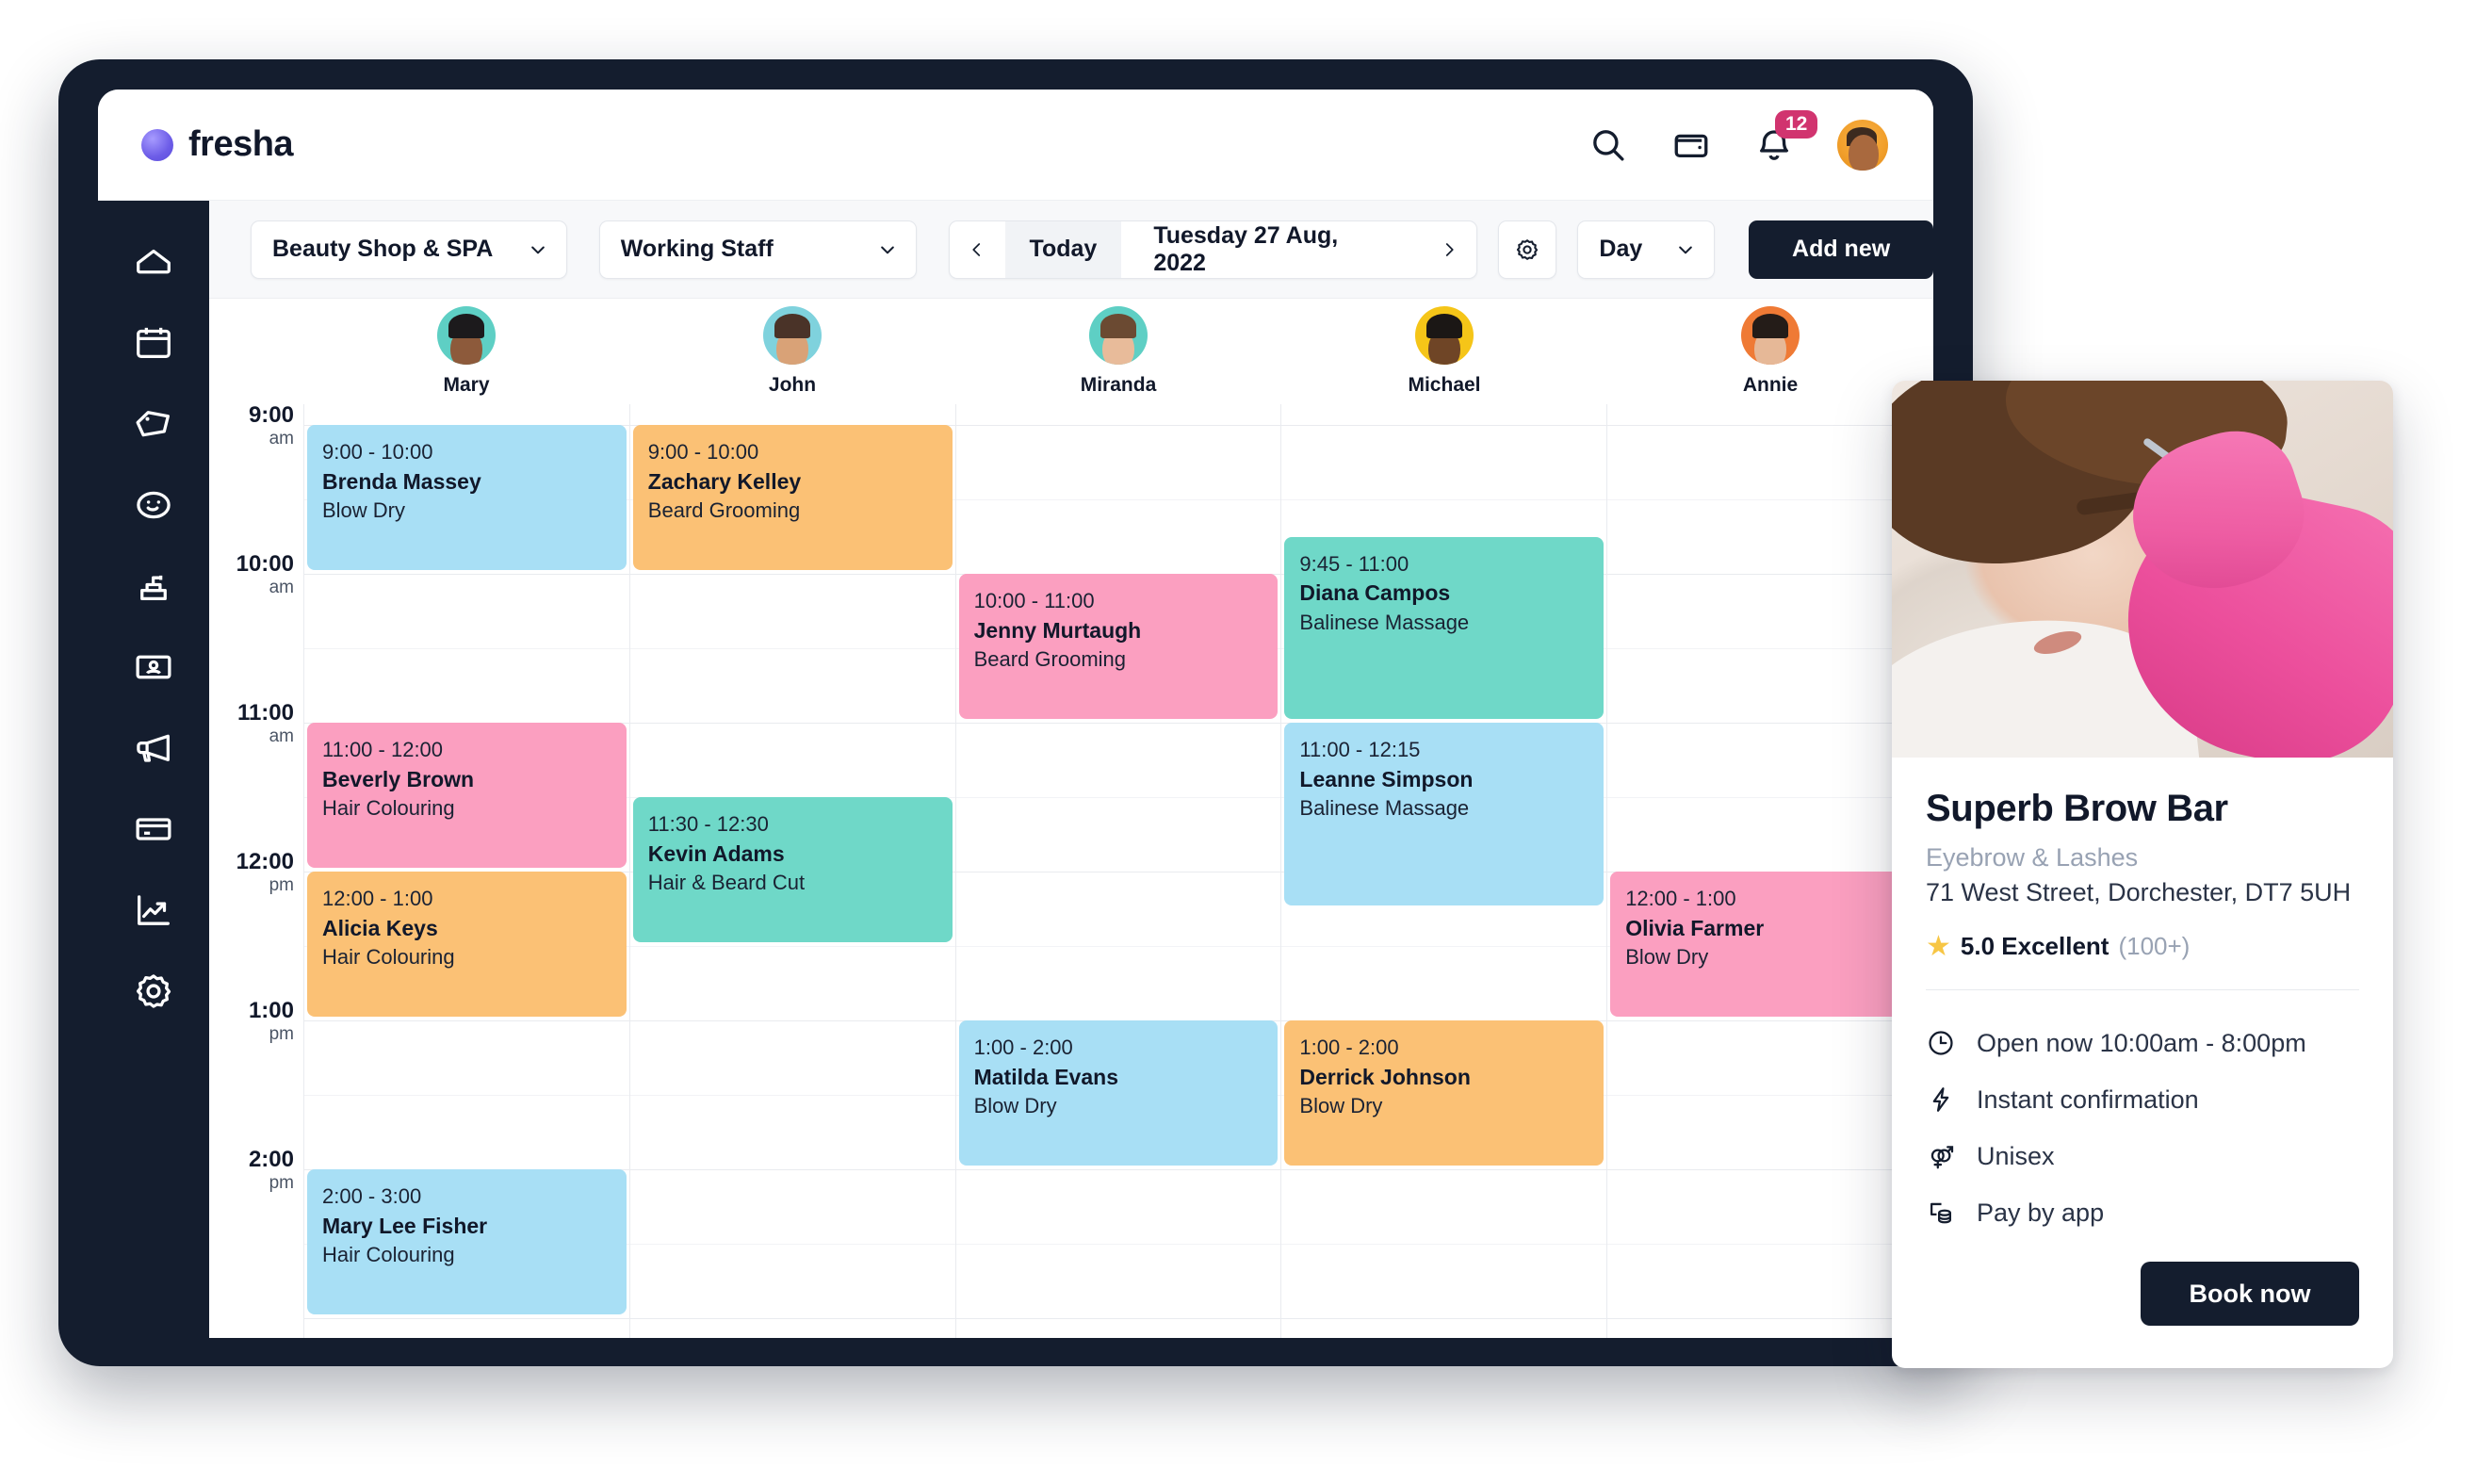 Image resolution: width=2476 pixels, height=1484 pixels. I want to click on staff-column-header: Miranda, so click(1118, 351).